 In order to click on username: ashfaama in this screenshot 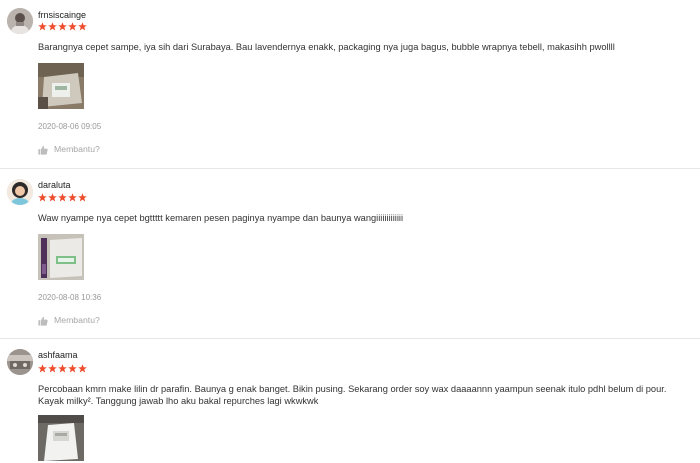, I will do `click(58, 355)`.